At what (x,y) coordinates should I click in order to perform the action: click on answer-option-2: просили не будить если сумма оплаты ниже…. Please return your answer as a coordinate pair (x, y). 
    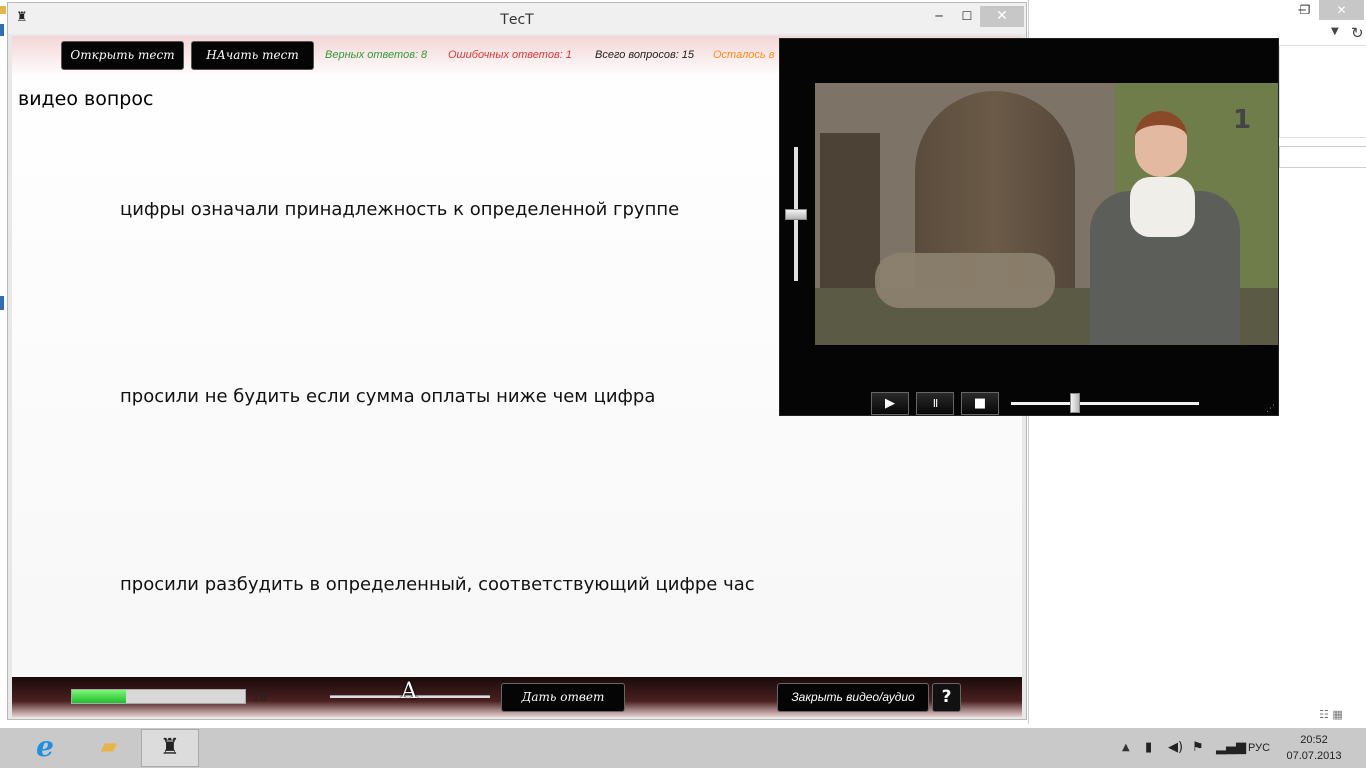
    Looking at the image, I should click on (387, 396).